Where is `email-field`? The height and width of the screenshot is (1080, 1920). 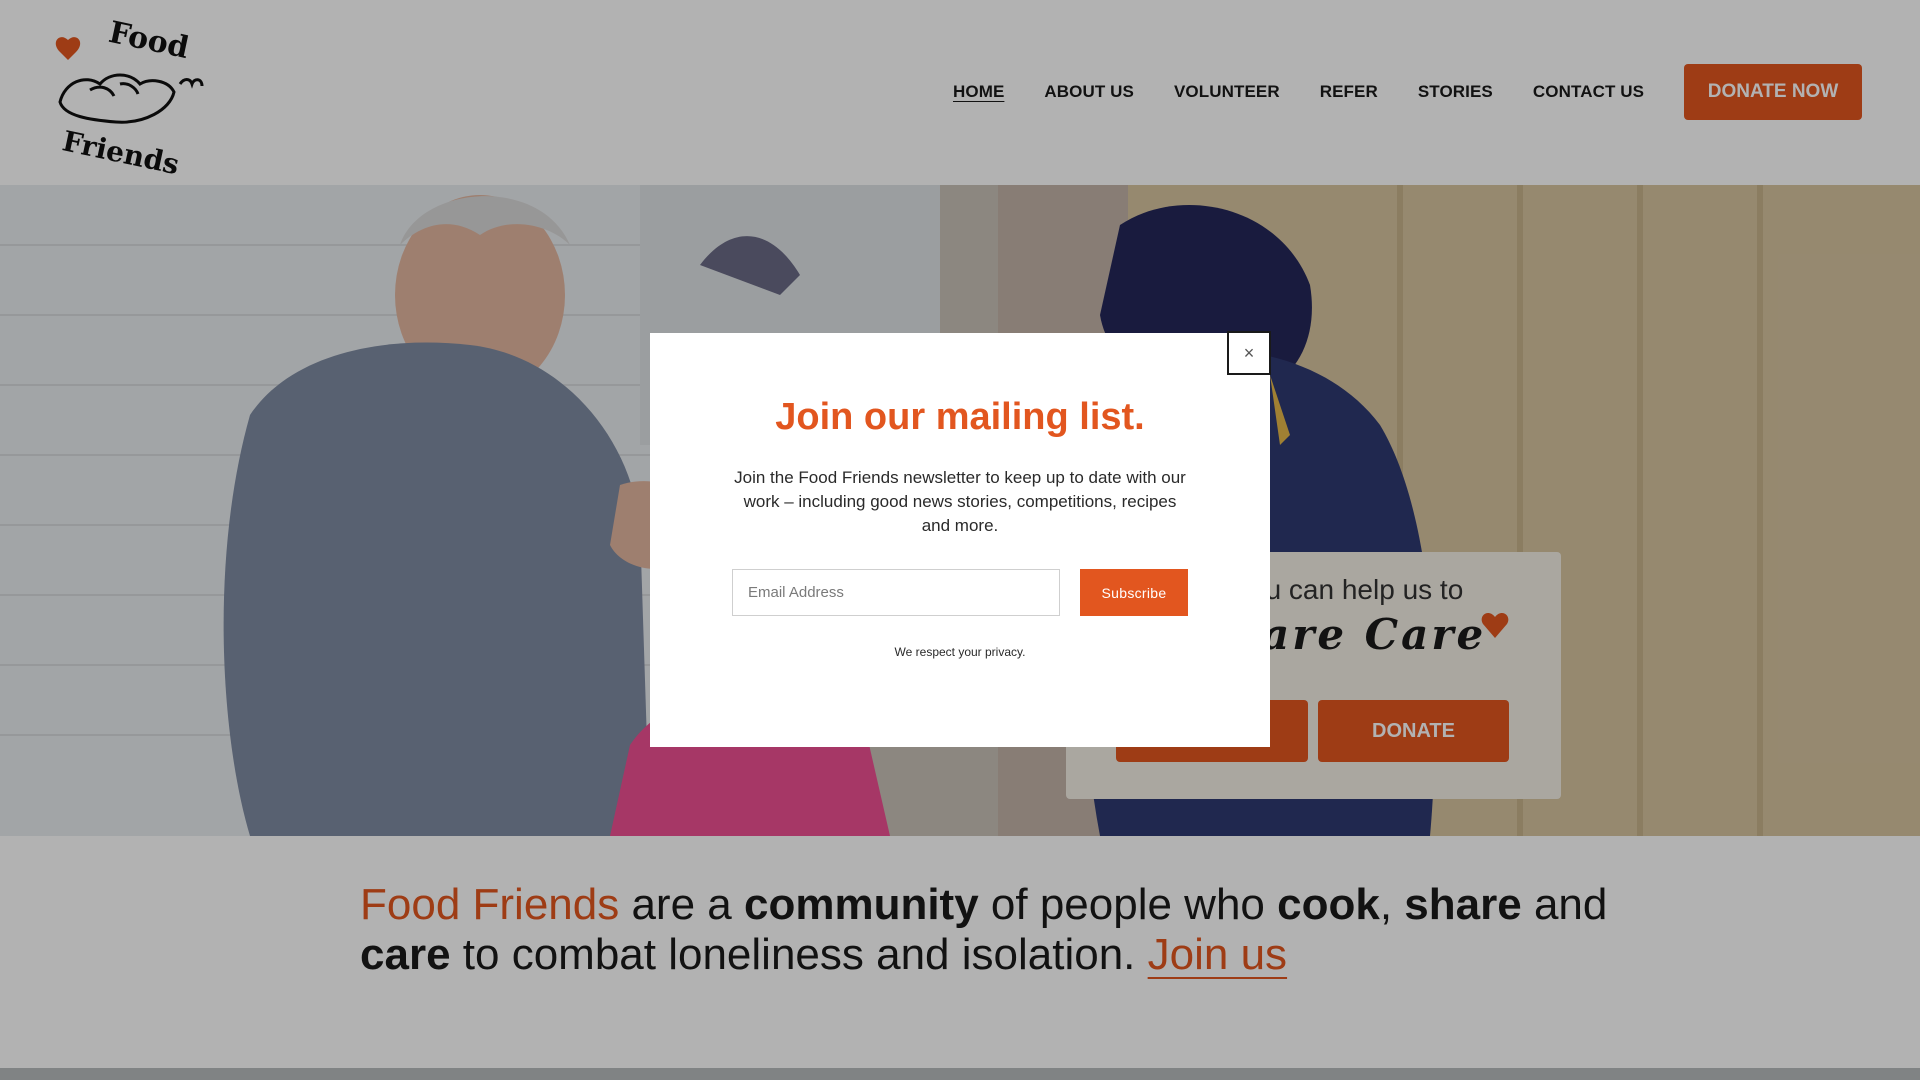
email-field is located at coordinates (896, 592).